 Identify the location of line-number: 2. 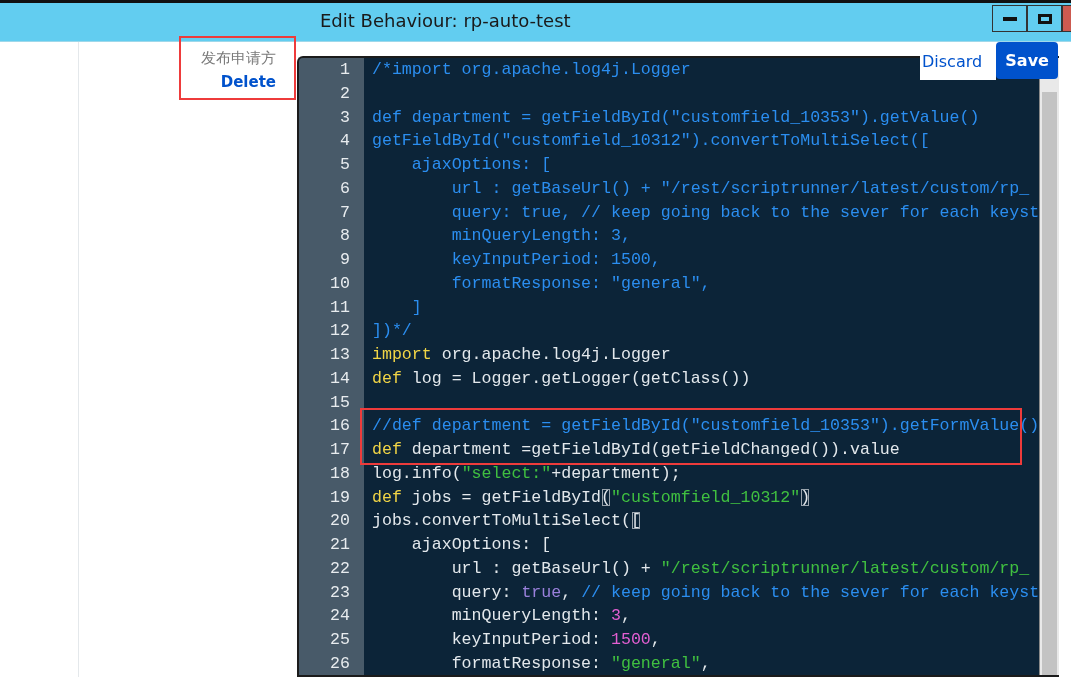
(331, 93).